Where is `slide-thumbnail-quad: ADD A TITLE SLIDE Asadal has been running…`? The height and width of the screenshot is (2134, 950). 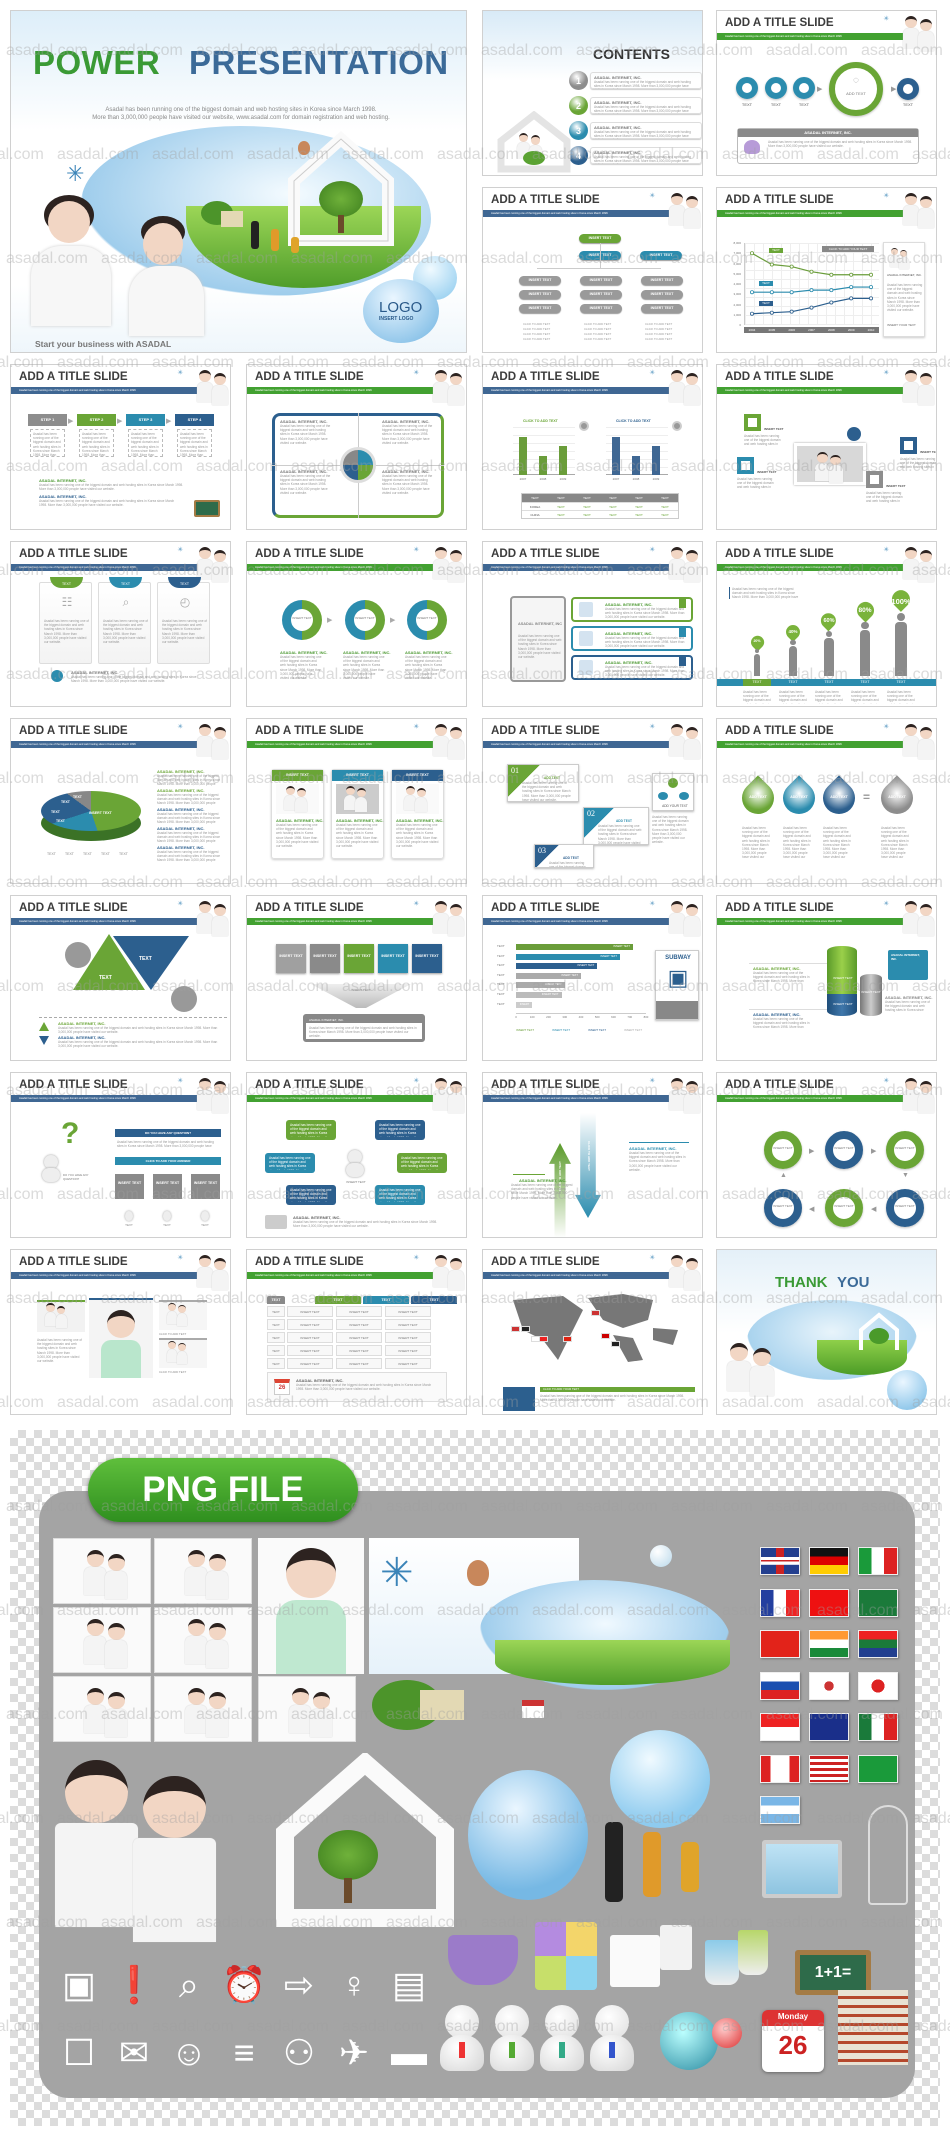
slide-thumbnail-quad: ADD A TITLE SLIDE Asadal has been running… is located at coordinates (356, 447).